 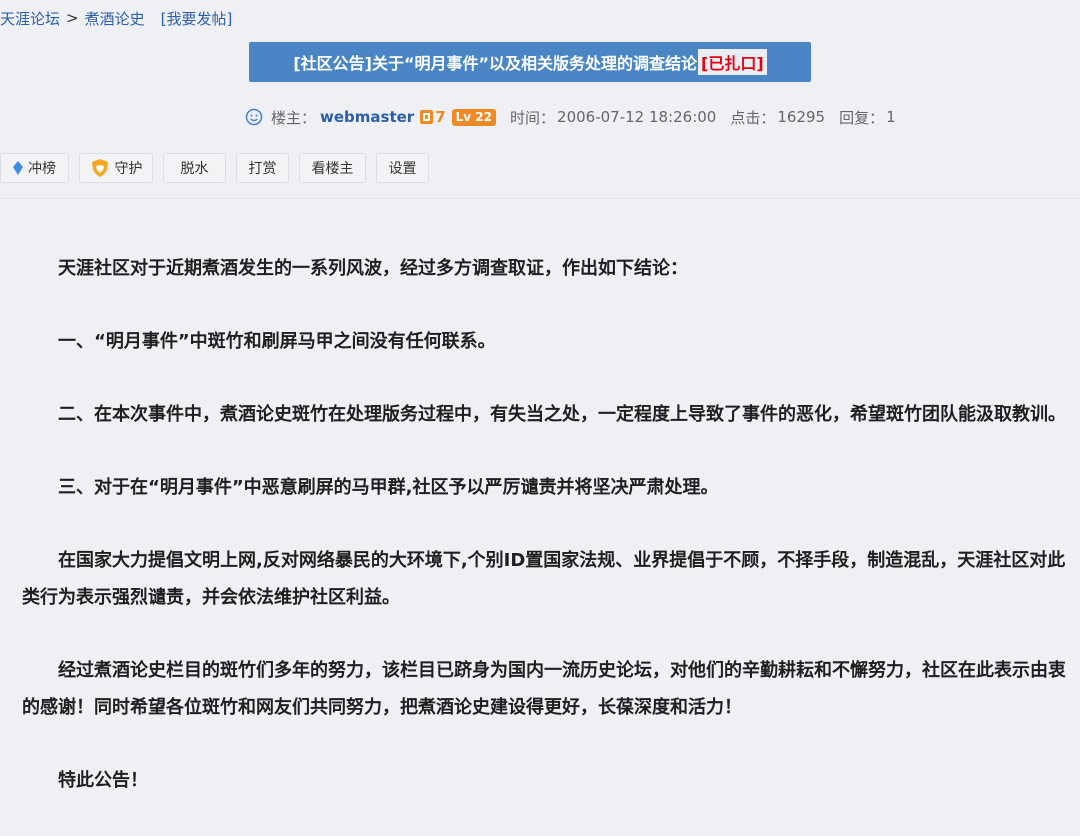 What do you see at coordinates (533, 117) in the screenshot?
I see `time-label: 时间：` at bounding box center [533, 117].